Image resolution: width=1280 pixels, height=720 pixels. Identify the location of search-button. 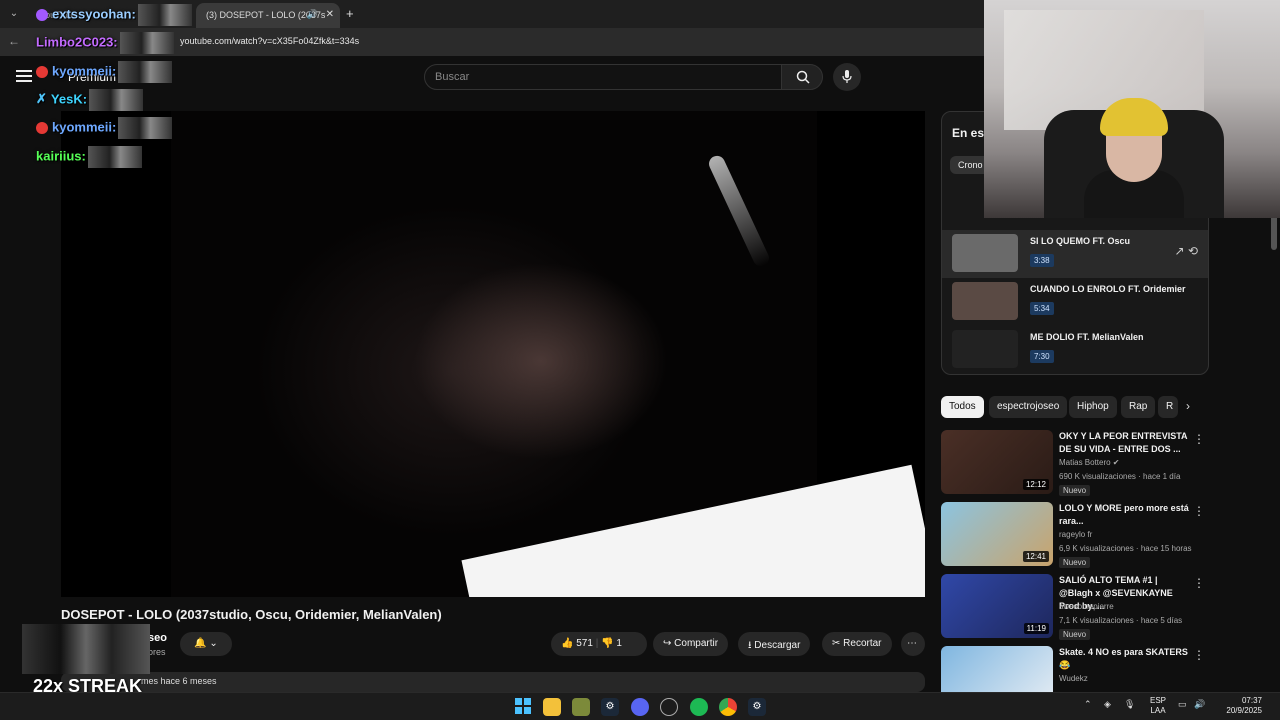
(802, 77).